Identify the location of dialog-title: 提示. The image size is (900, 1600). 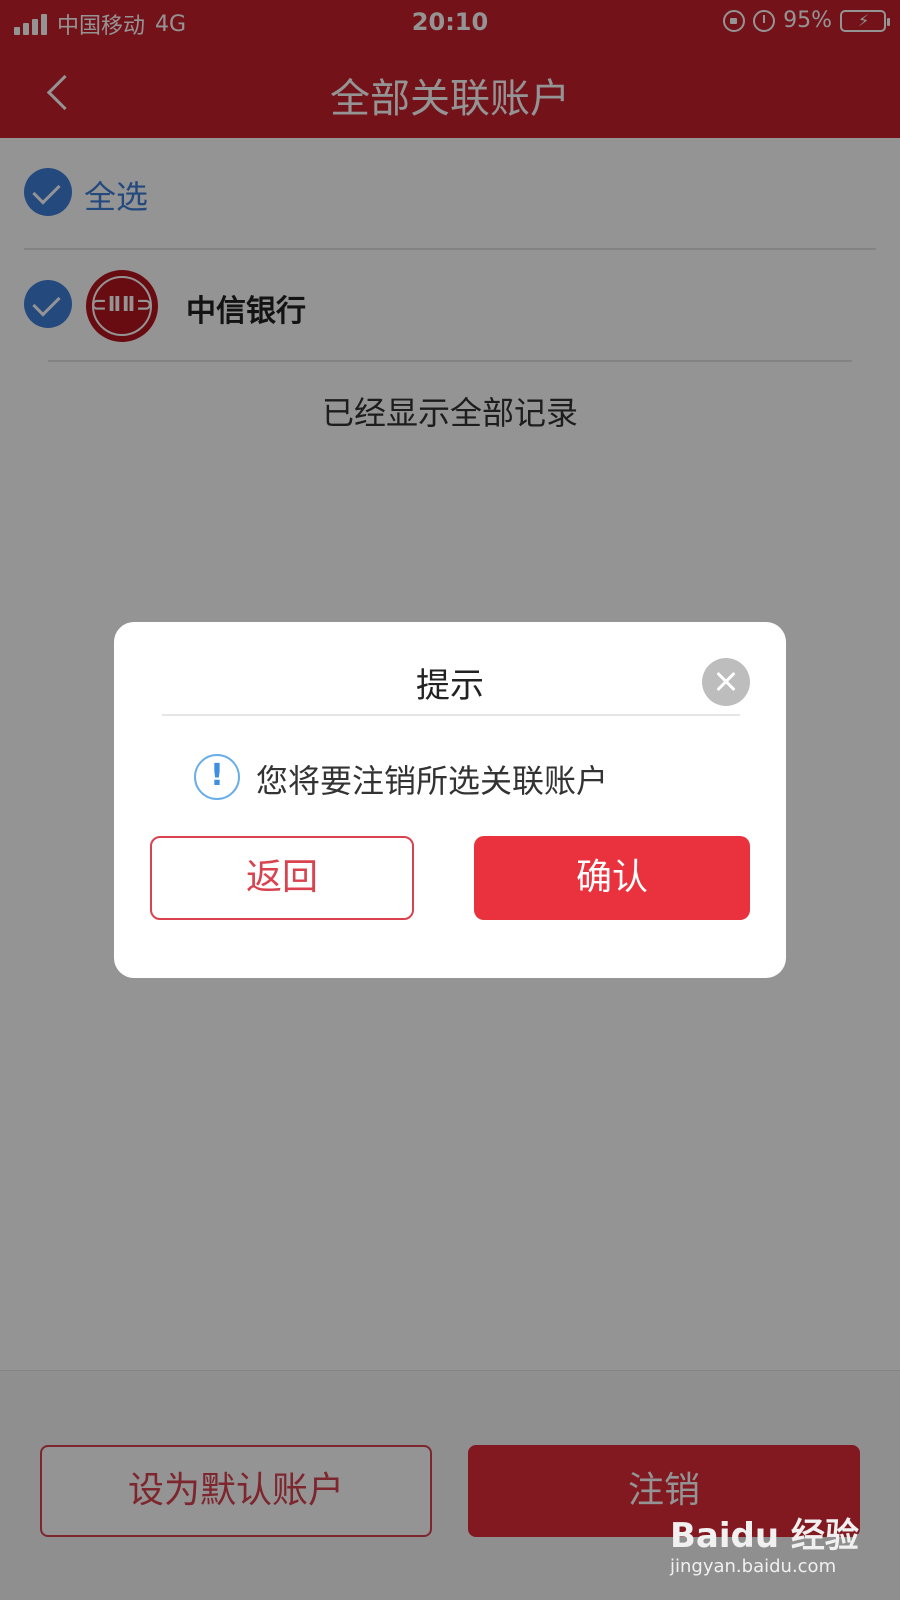
(450, 686).